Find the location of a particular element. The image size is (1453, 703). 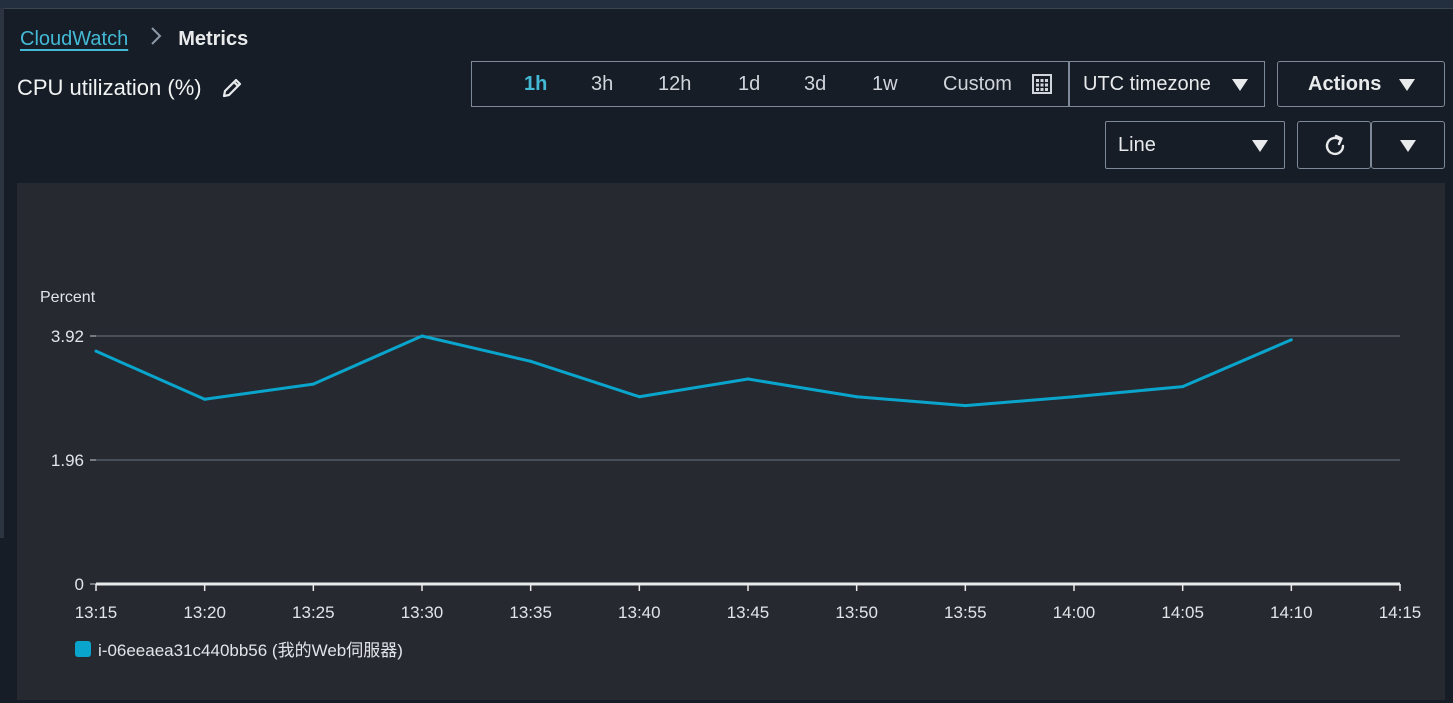

breadcrumb-cloudwatch-link: CloudWatch is located at coordinates (74, 39).